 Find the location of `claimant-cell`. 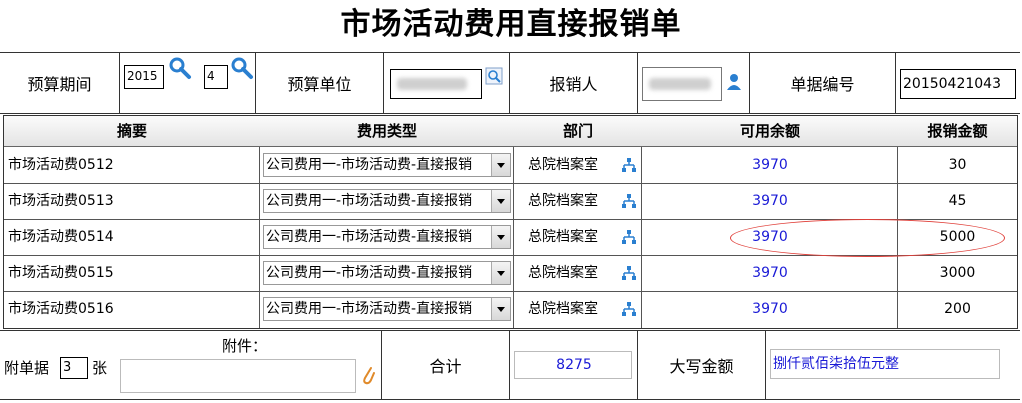

claimant-cell is located at coordinates (694, 83).